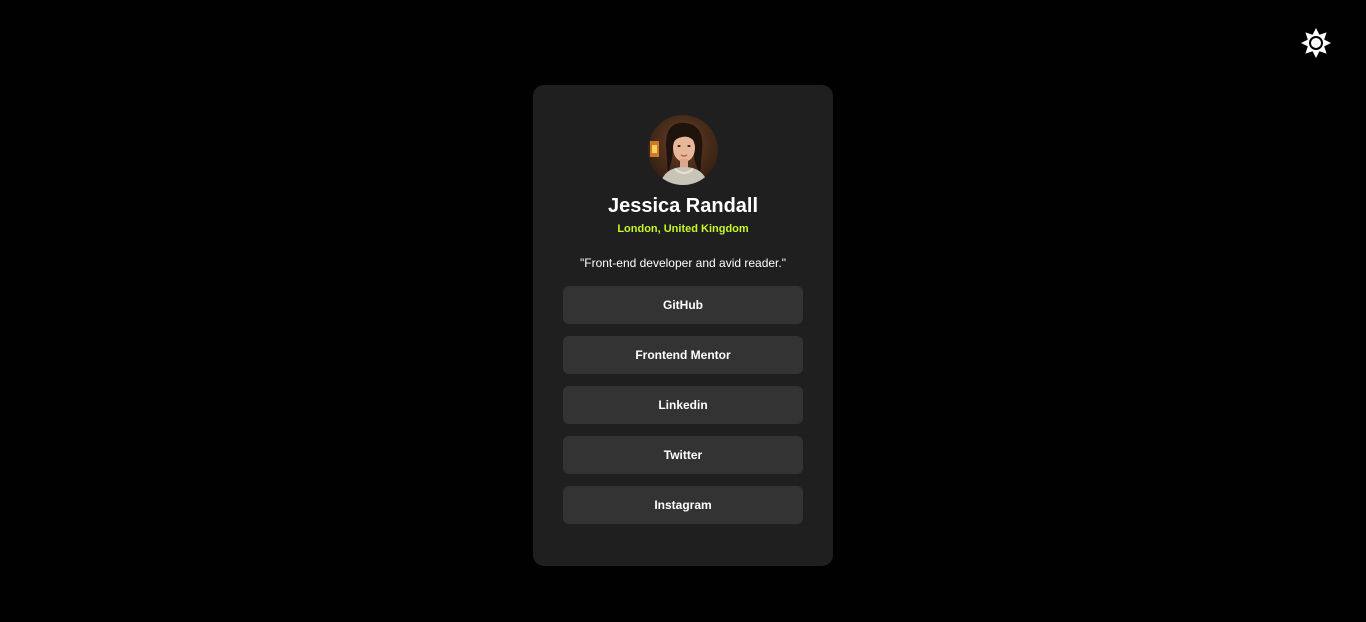  I want to click on frontend-mentor-link-button: Frontend Mentor, so click(683, 355).